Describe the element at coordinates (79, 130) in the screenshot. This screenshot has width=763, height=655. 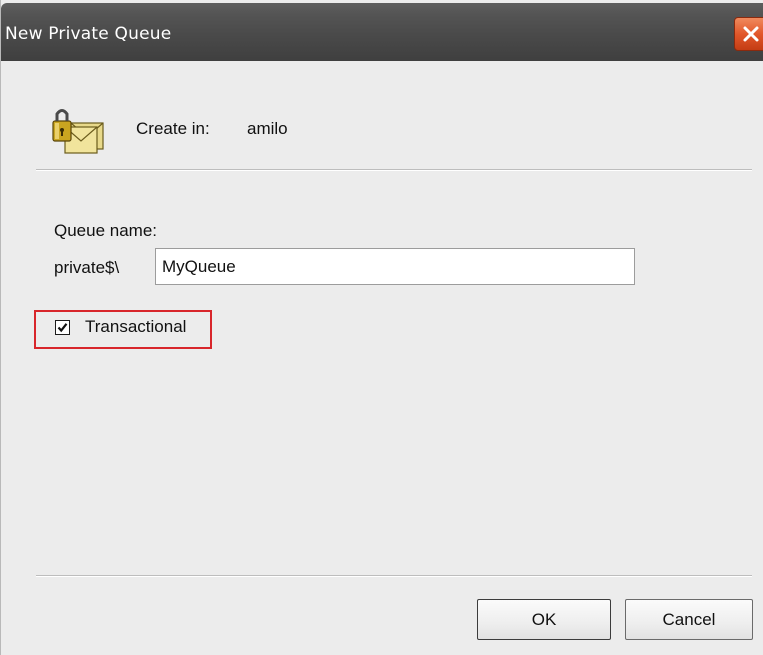
I see `queue-folder-lock-icon` at that location.